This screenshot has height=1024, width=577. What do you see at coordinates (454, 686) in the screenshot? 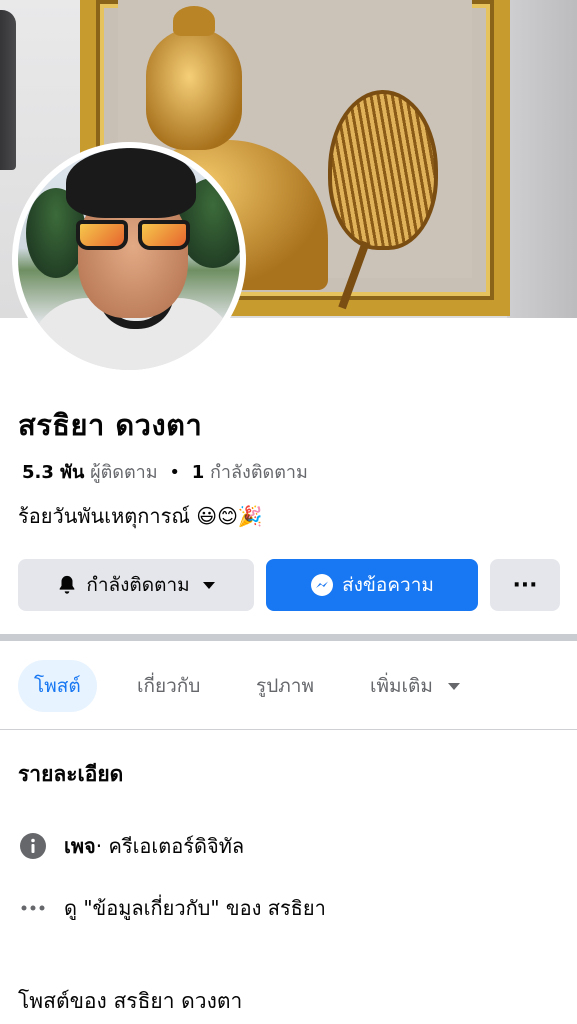
I see `caret-down-icon` at bounding box center [454, 686].